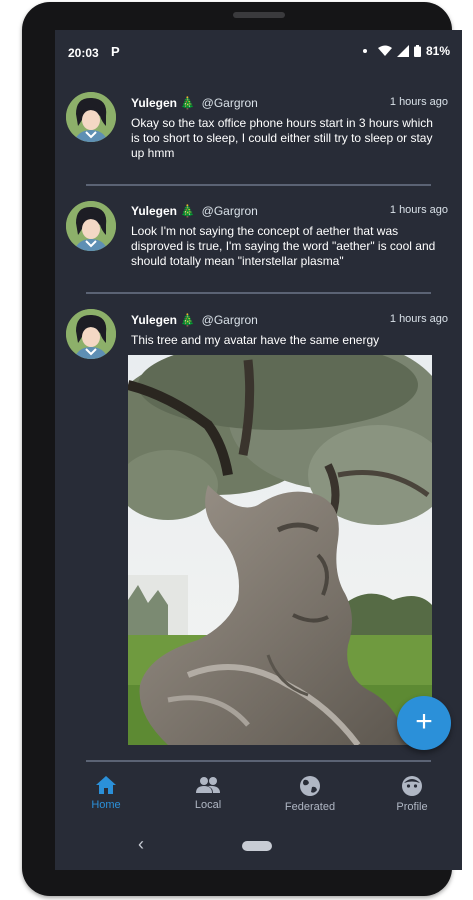 The width and height of the screenshot is (473, 900). What do you see at coordinates (208, 785) in the screenshot?
I see `people-icon` at bounding box center [208, 785].